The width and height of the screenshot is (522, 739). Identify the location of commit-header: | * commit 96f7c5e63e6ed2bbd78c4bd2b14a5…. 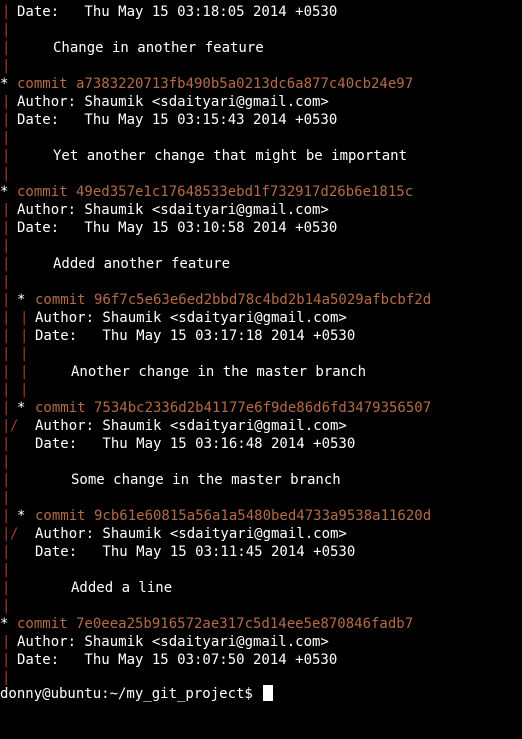
(215, 300).